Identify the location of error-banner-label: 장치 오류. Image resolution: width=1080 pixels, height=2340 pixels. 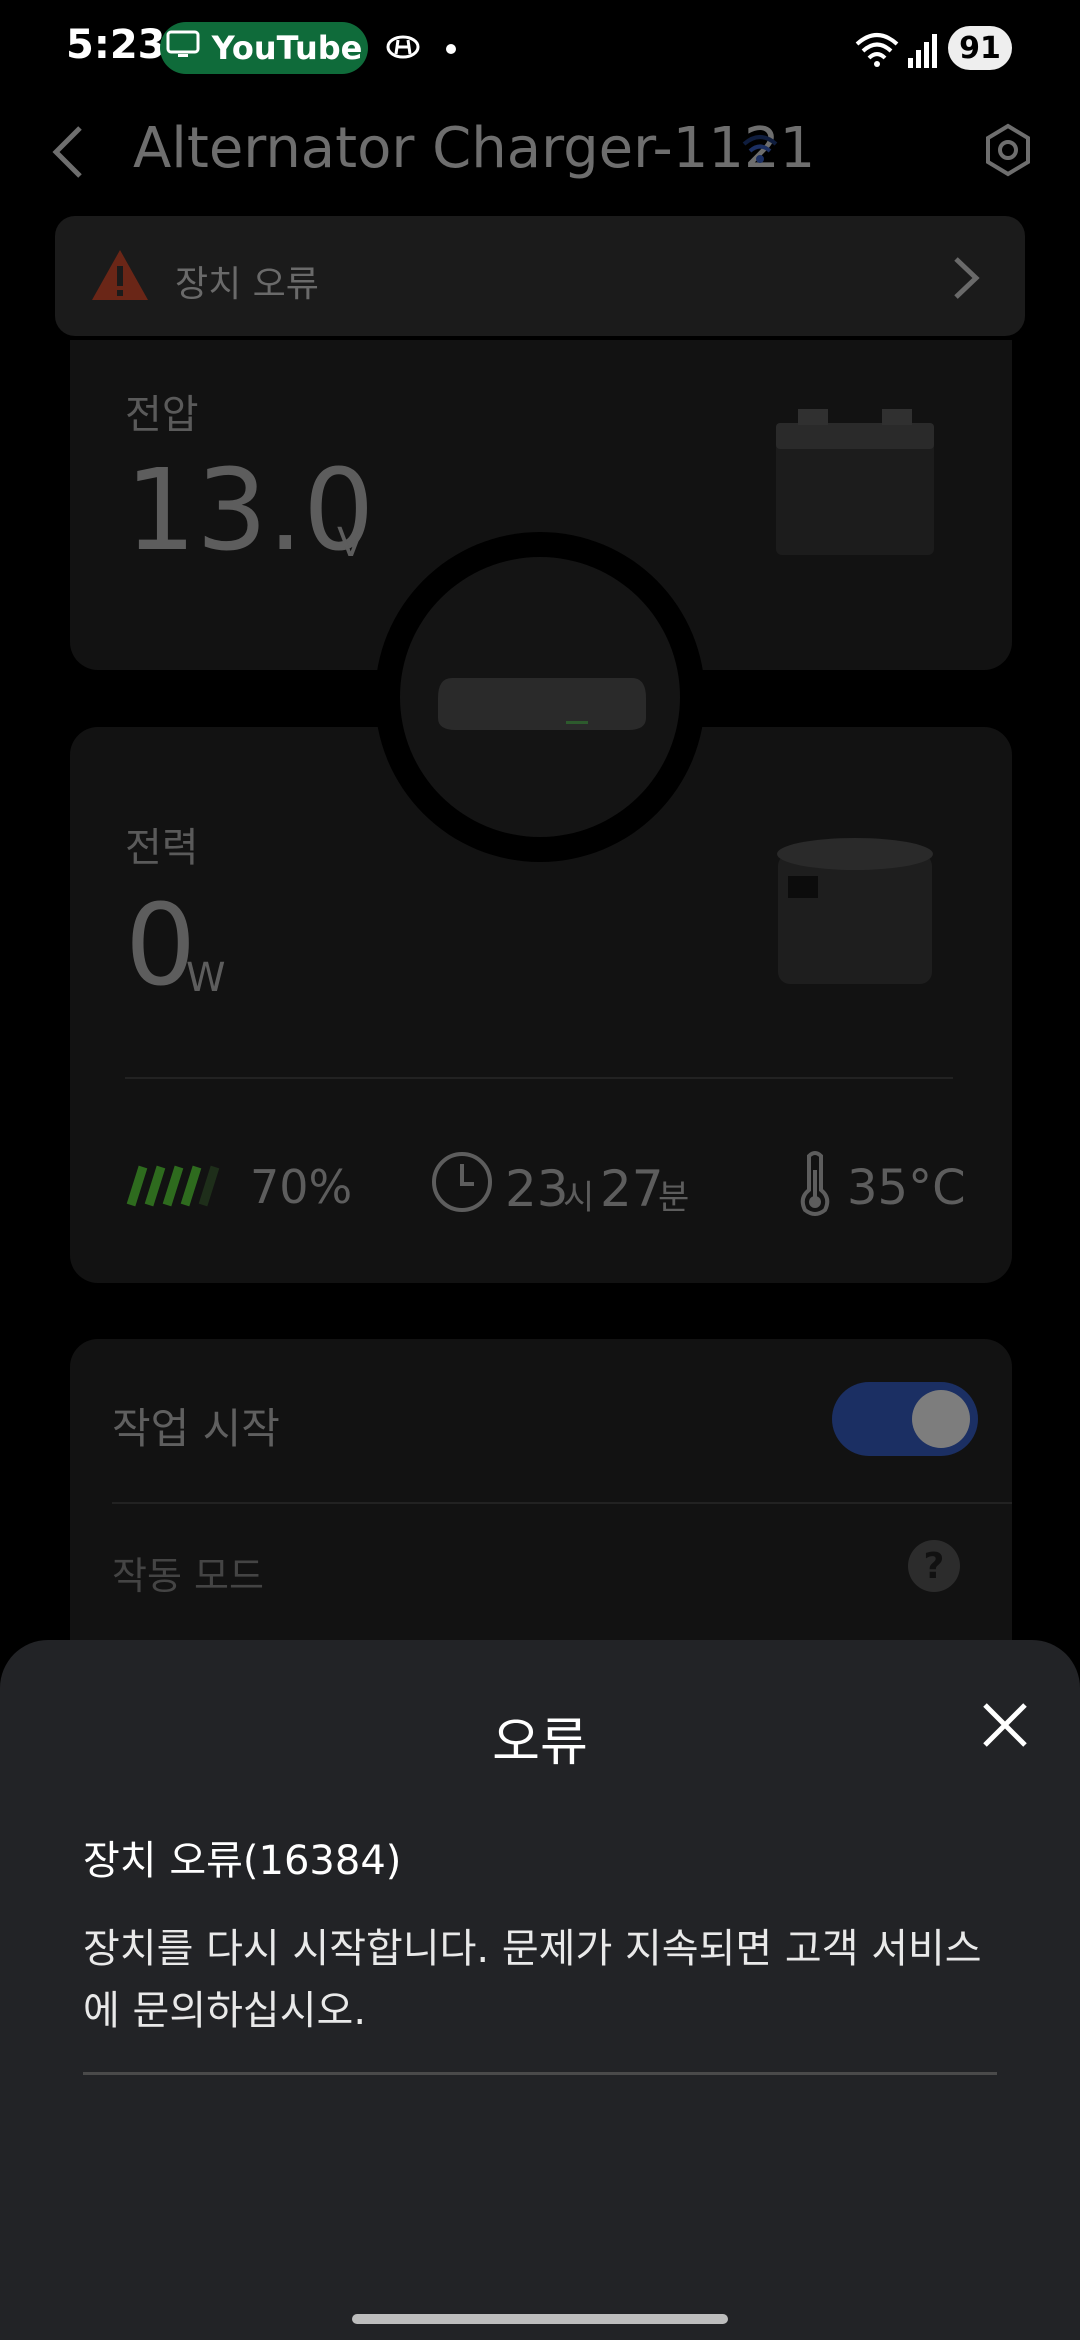
(247, 284).